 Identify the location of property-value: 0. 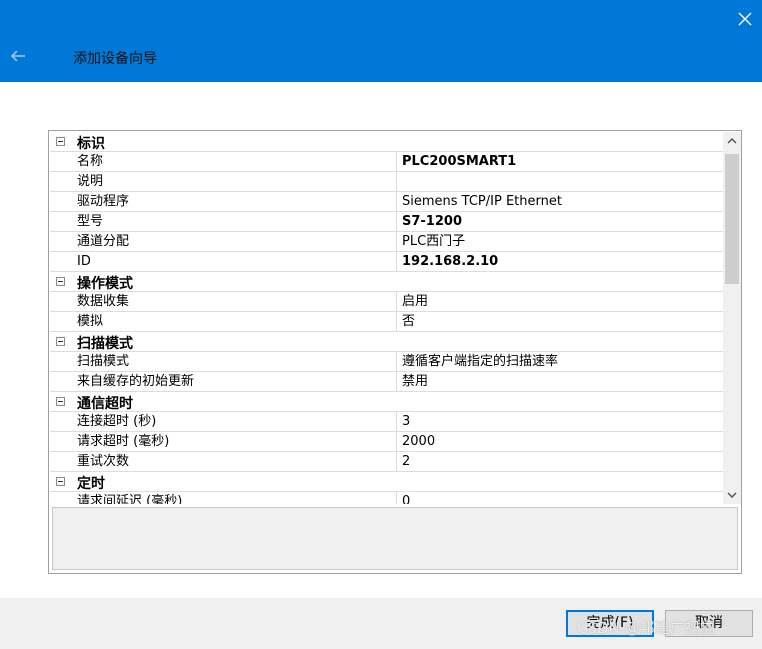
(562, 498).